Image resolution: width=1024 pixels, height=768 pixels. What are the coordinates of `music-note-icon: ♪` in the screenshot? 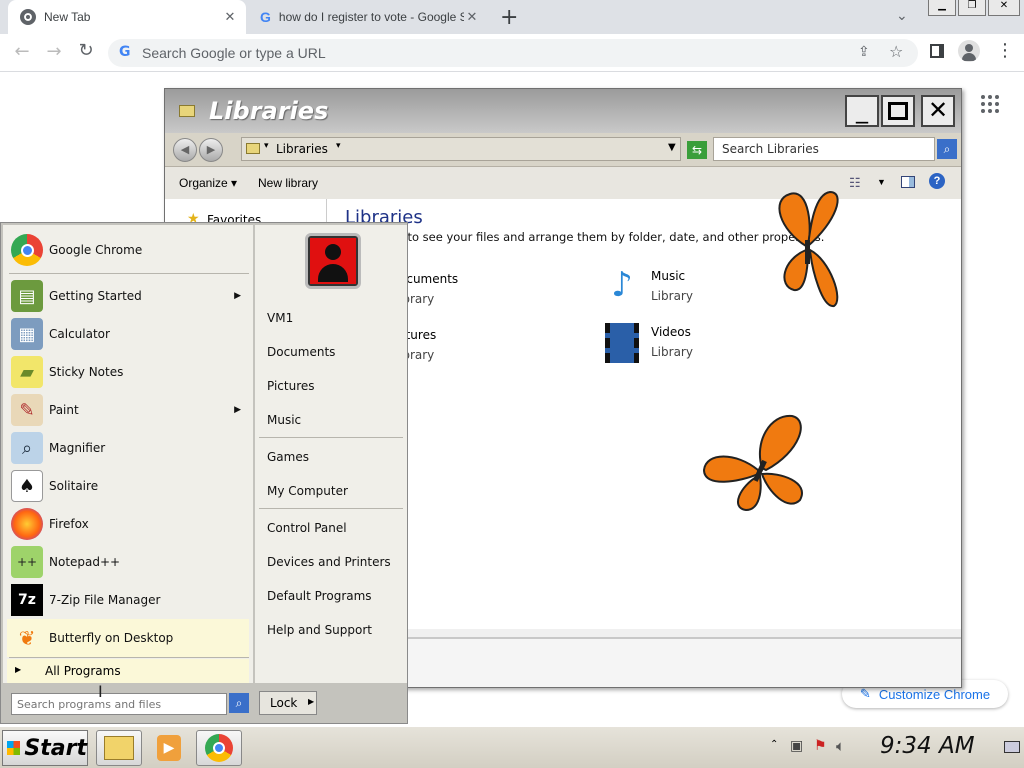 It's located at (622, 285).